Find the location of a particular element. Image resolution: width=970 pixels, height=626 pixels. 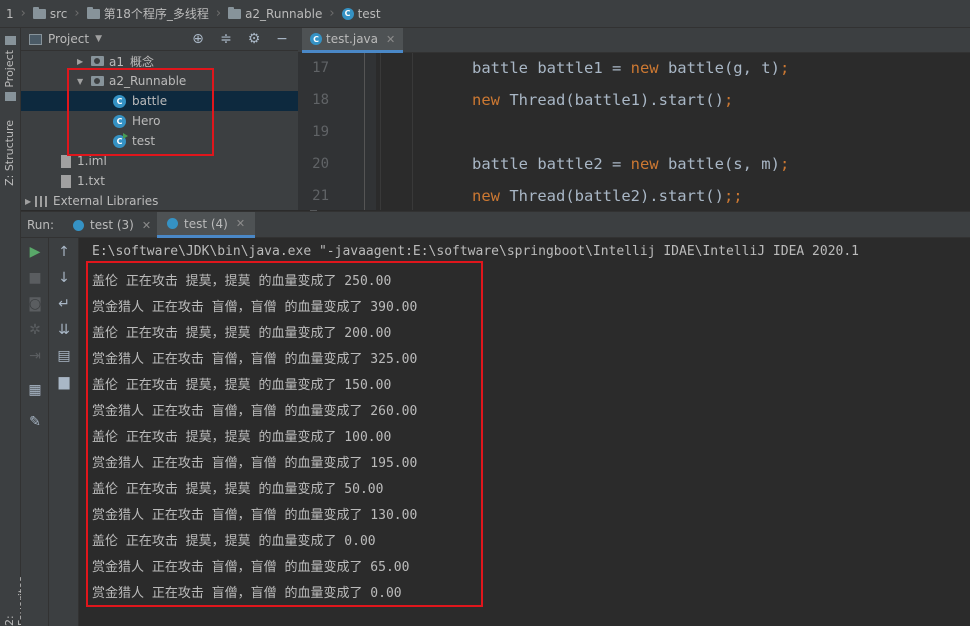

left-tool-strip: 1: Project Z: Structure 2: Favorites is located at coordinates (14, 327).